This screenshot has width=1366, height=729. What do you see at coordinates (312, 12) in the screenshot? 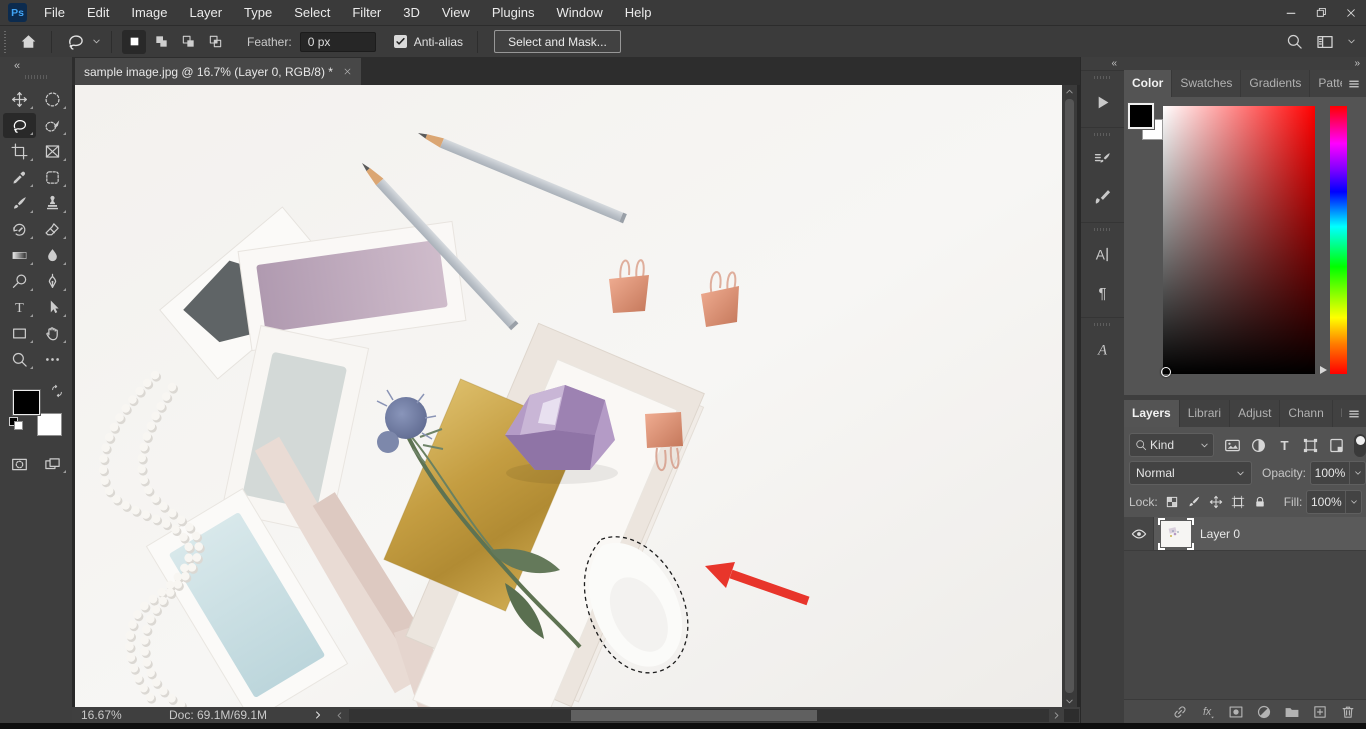
I see `menu-select: Select` at bounding box center [312, 12].